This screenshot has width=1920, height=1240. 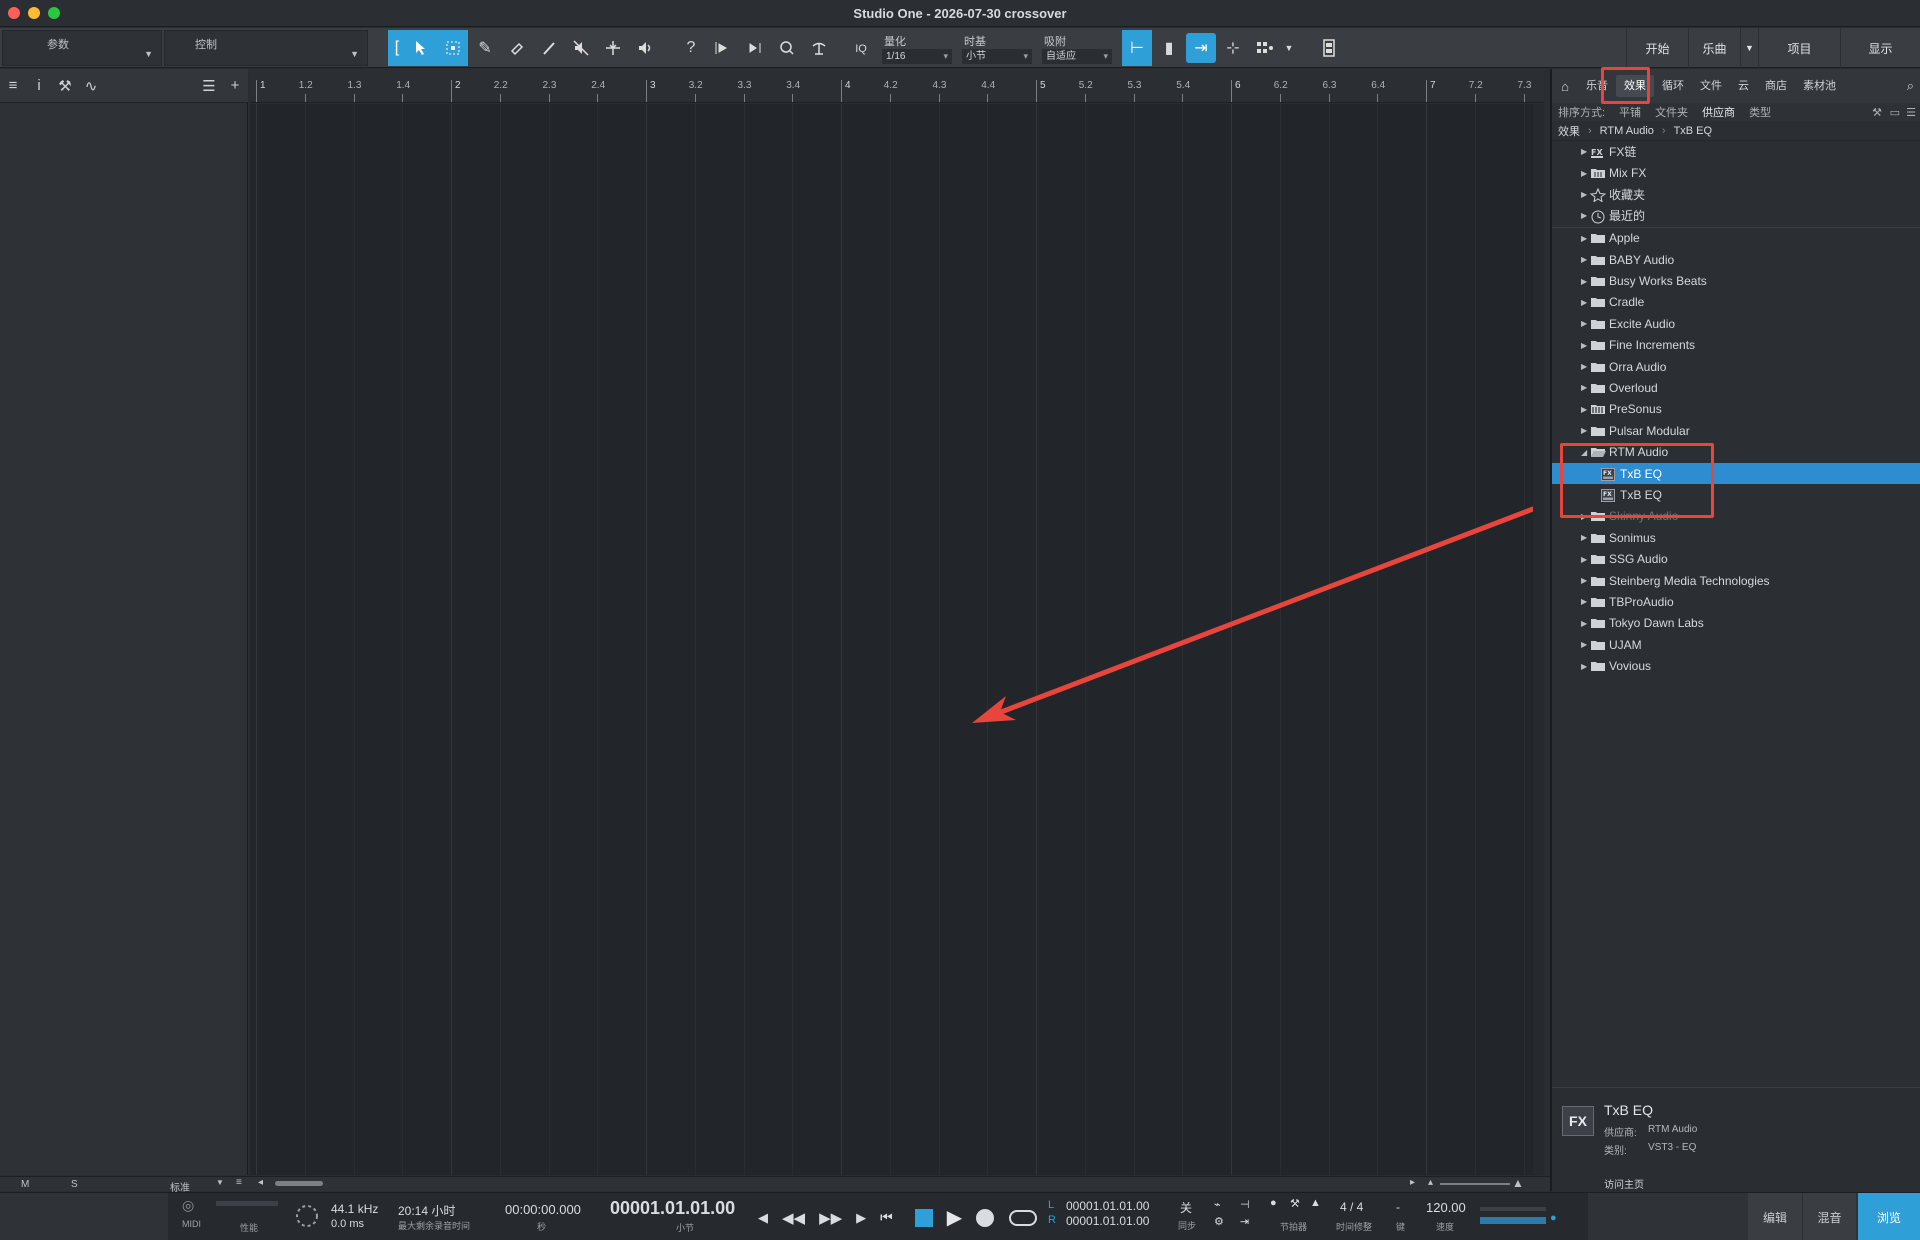 I want to click on paint-tool-icon, so click(x=549, y=48).